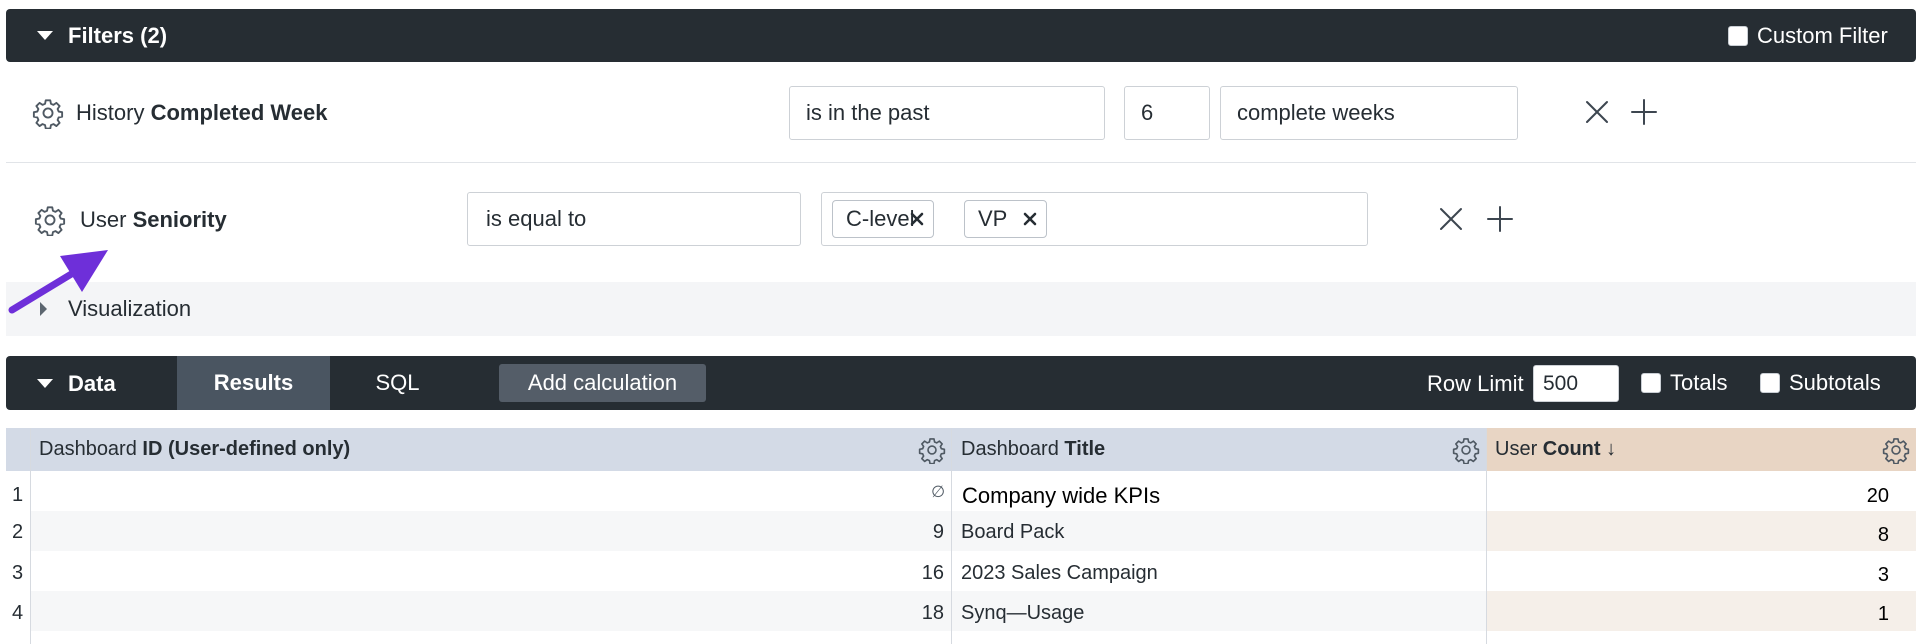  What do you see at coordinates (60, 280) in the screenshot?
I see `annotation-arrow-icon` at bounding box center [60, 280].